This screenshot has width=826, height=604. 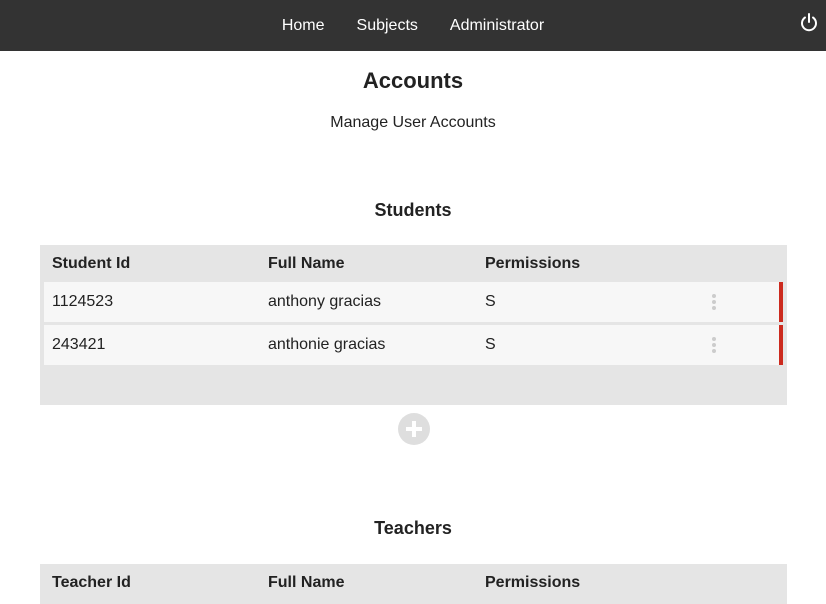 I want to click on table-row: 1124523 anthony gracias S, so click(x=413, y=302).